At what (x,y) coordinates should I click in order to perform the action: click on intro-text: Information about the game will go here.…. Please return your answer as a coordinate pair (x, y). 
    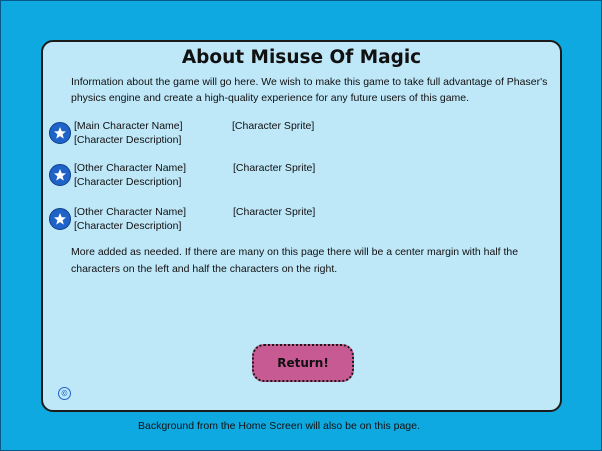
    Looking at the image, I should click on (309, 90).